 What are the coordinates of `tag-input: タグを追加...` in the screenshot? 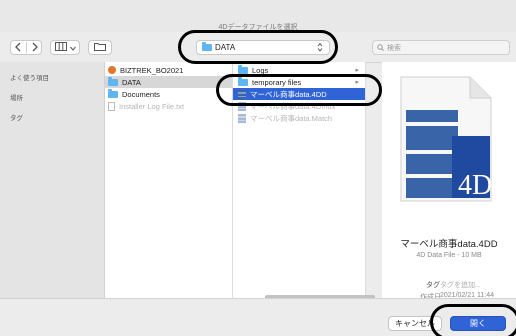 It's located at (460, 285).